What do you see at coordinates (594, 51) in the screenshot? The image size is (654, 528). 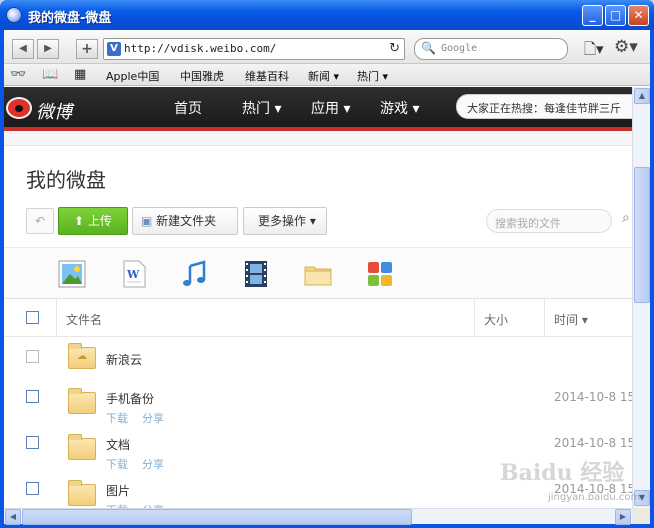 I see `page-menu-icon: 🗋▾` at bounding box center [594, 51].